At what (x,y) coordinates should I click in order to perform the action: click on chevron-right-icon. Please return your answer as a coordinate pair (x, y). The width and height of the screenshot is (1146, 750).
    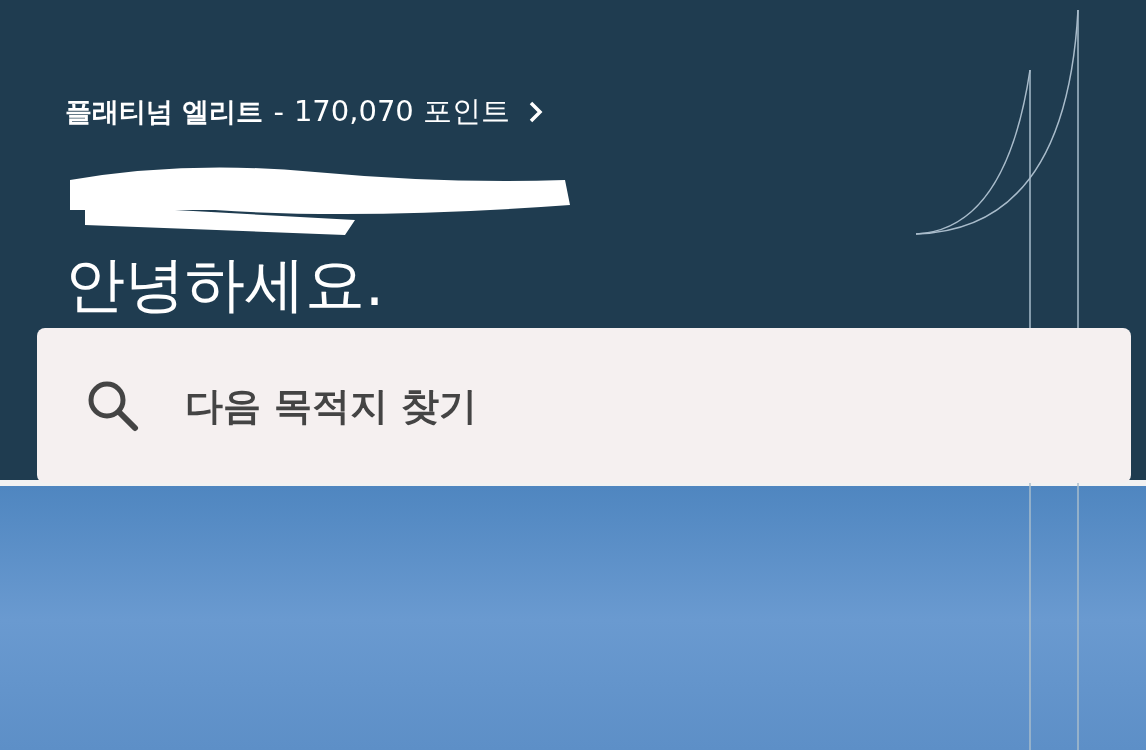
    Looking at the image, I should click on (536, 112).